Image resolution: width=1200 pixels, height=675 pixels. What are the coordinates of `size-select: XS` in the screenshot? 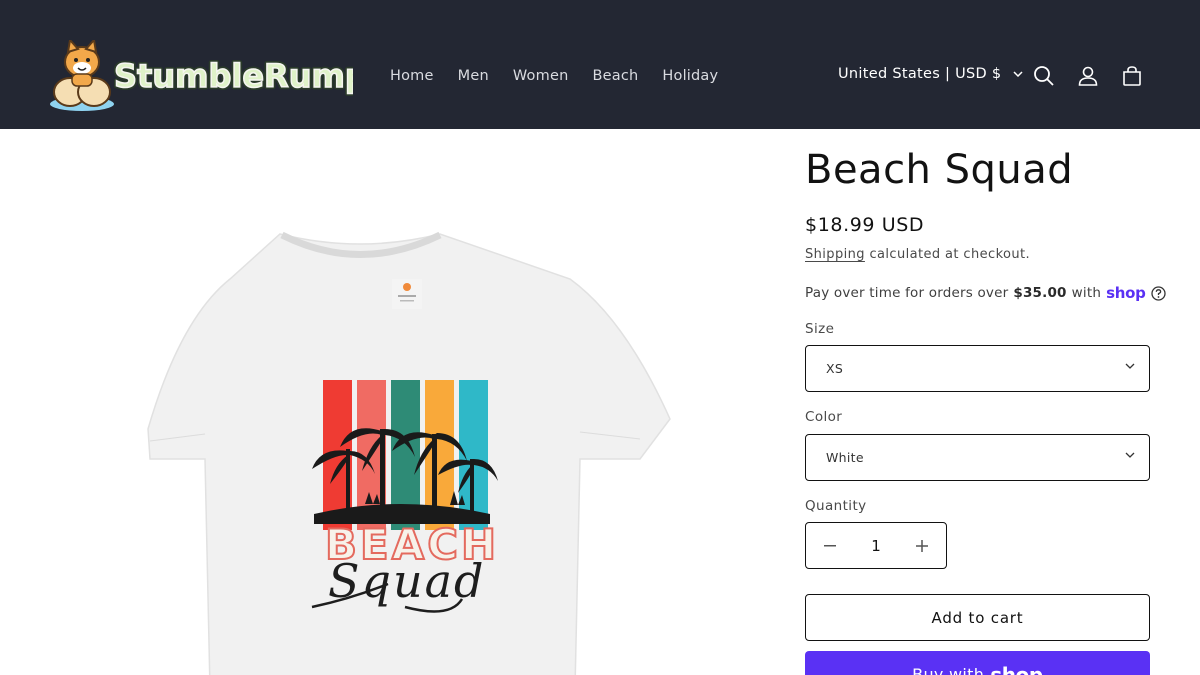 It's located at (977, 368).